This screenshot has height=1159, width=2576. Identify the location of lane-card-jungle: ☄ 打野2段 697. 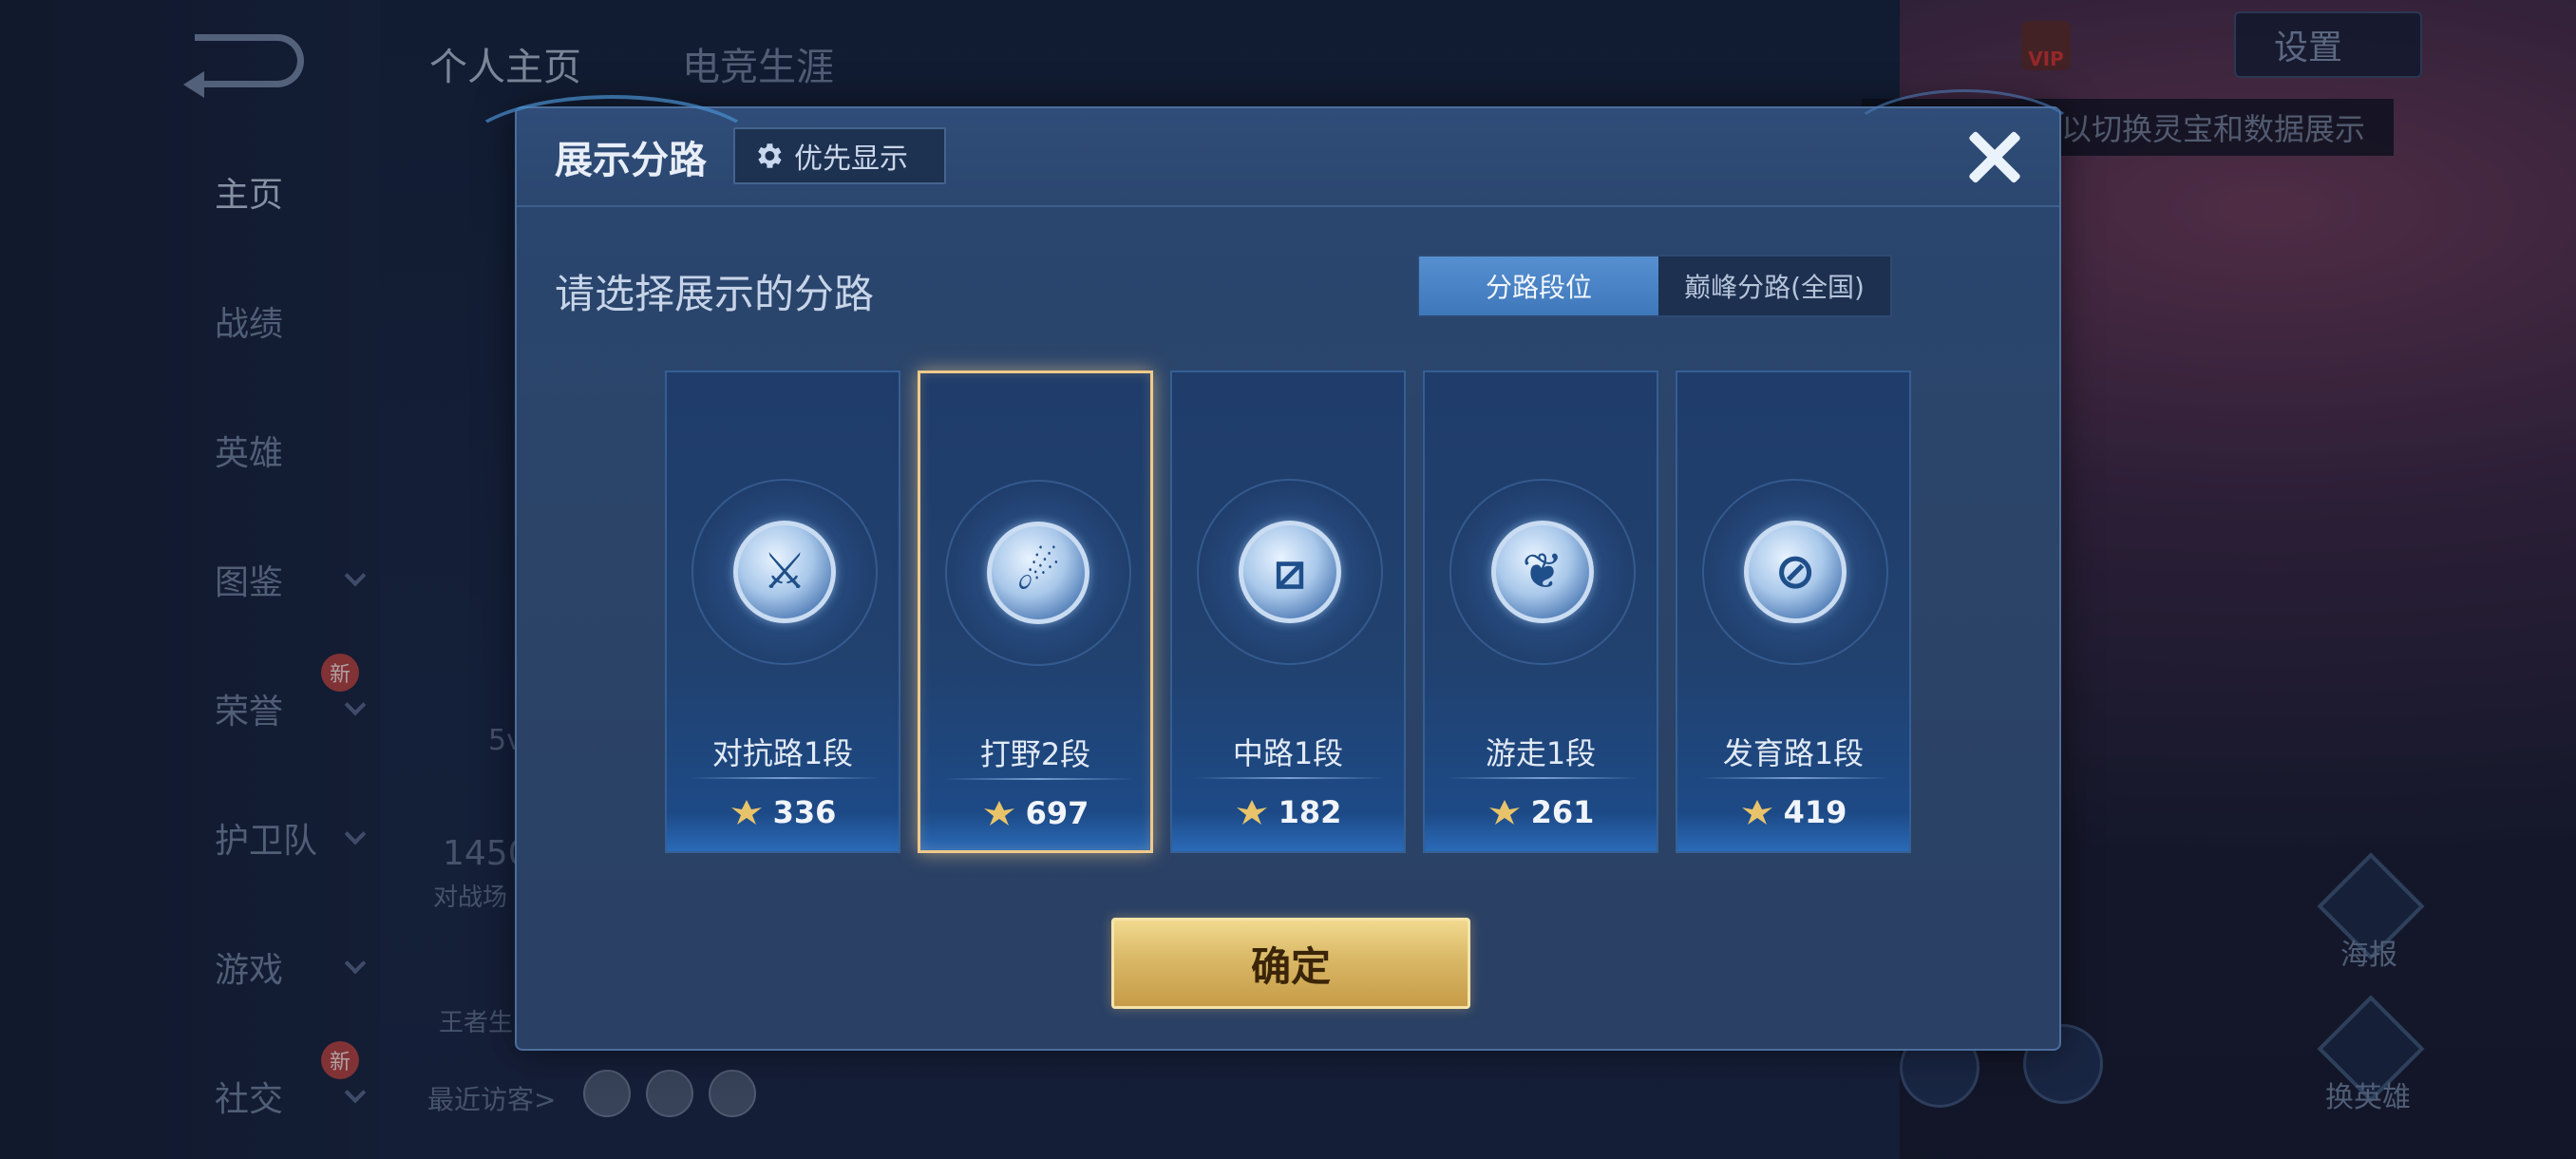
(1035, 611).